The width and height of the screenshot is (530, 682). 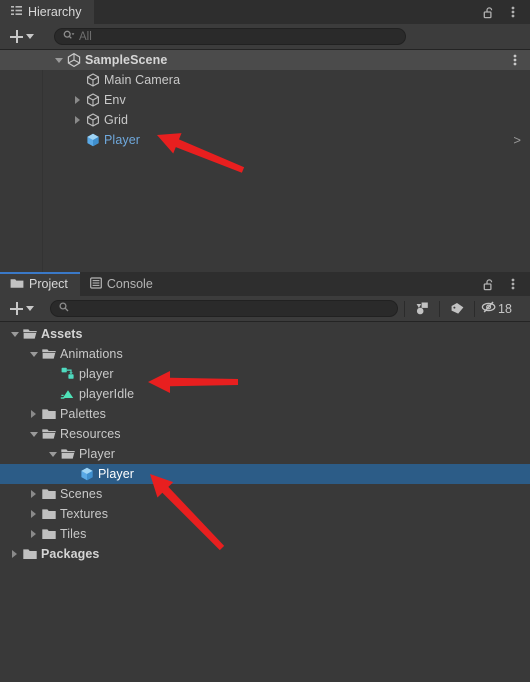 What do you see at coordinates (265, 414) in the screenshot?
I see `tree-row: Palettes` at bounding box center [265, 414].